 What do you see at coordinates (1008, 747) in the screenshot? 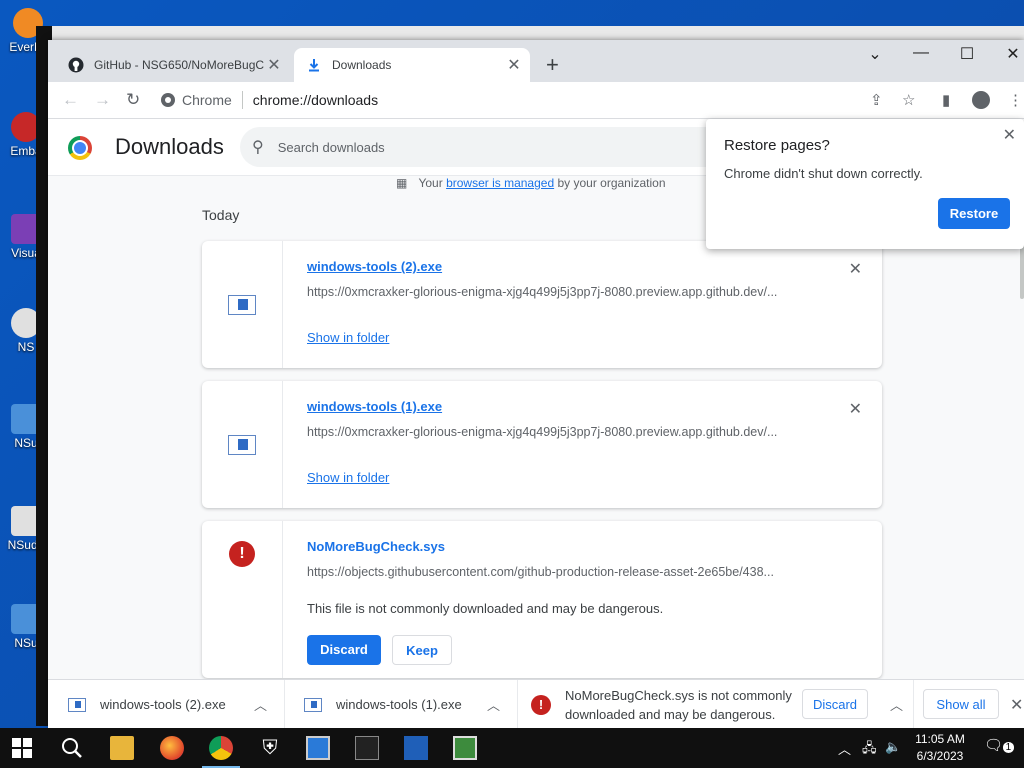
I see `notification-count: 1` at bounding box center [1008, 747].